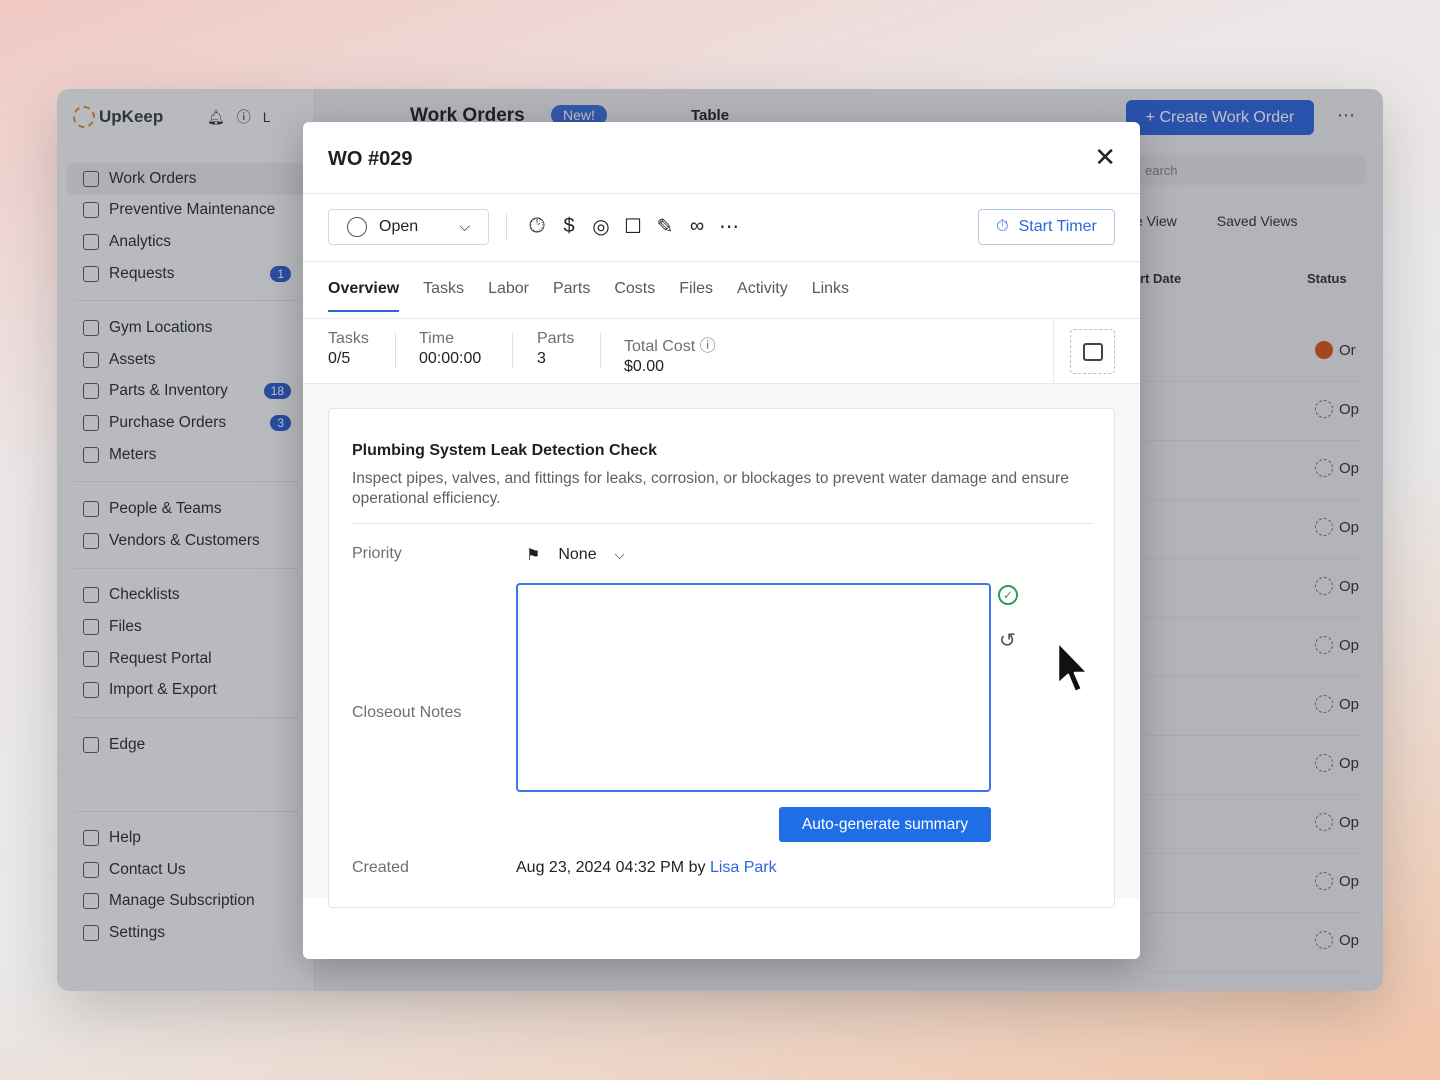  I want to click on stat-label: Total Cost ⓘ, so click(670, 344).